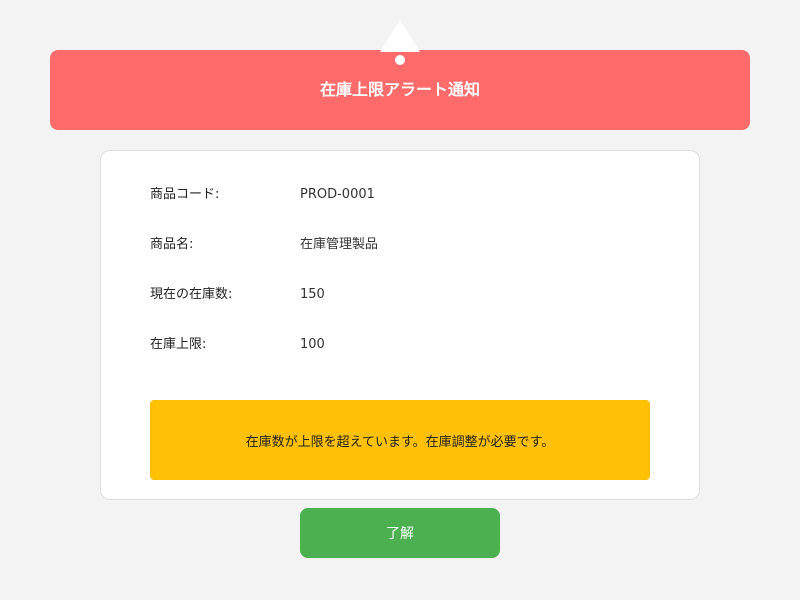  I want to click on info-row-product-name: 商品名: 在庫管理製品, so click(400, 245).